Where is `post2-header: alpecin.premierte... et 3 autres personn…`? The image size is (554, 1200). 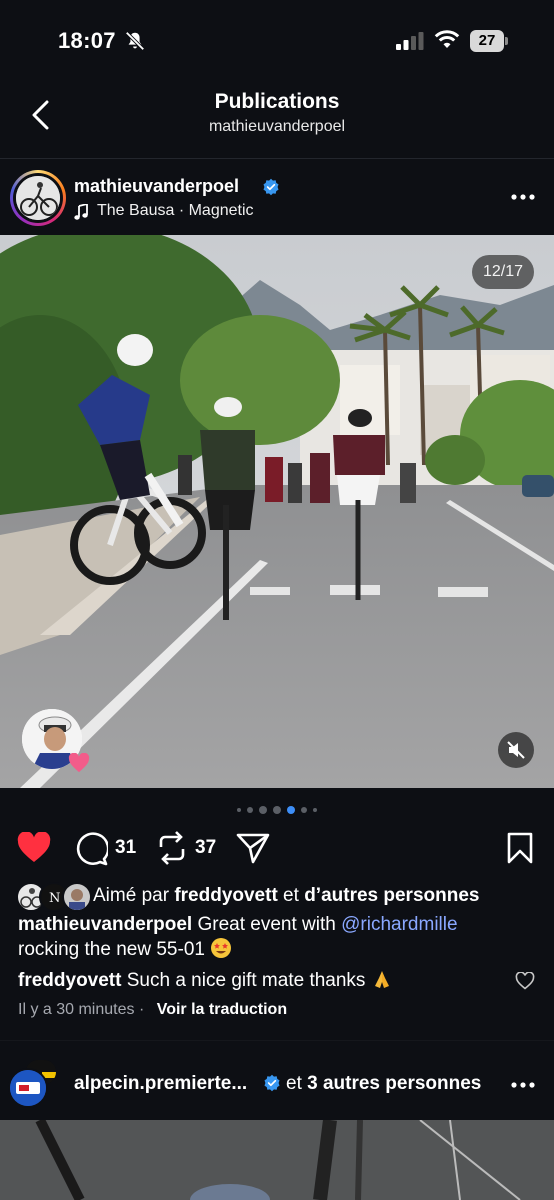
post2-header: alpecin.premierte... et 3 autres personn… is located at coordinates (277, 1084).